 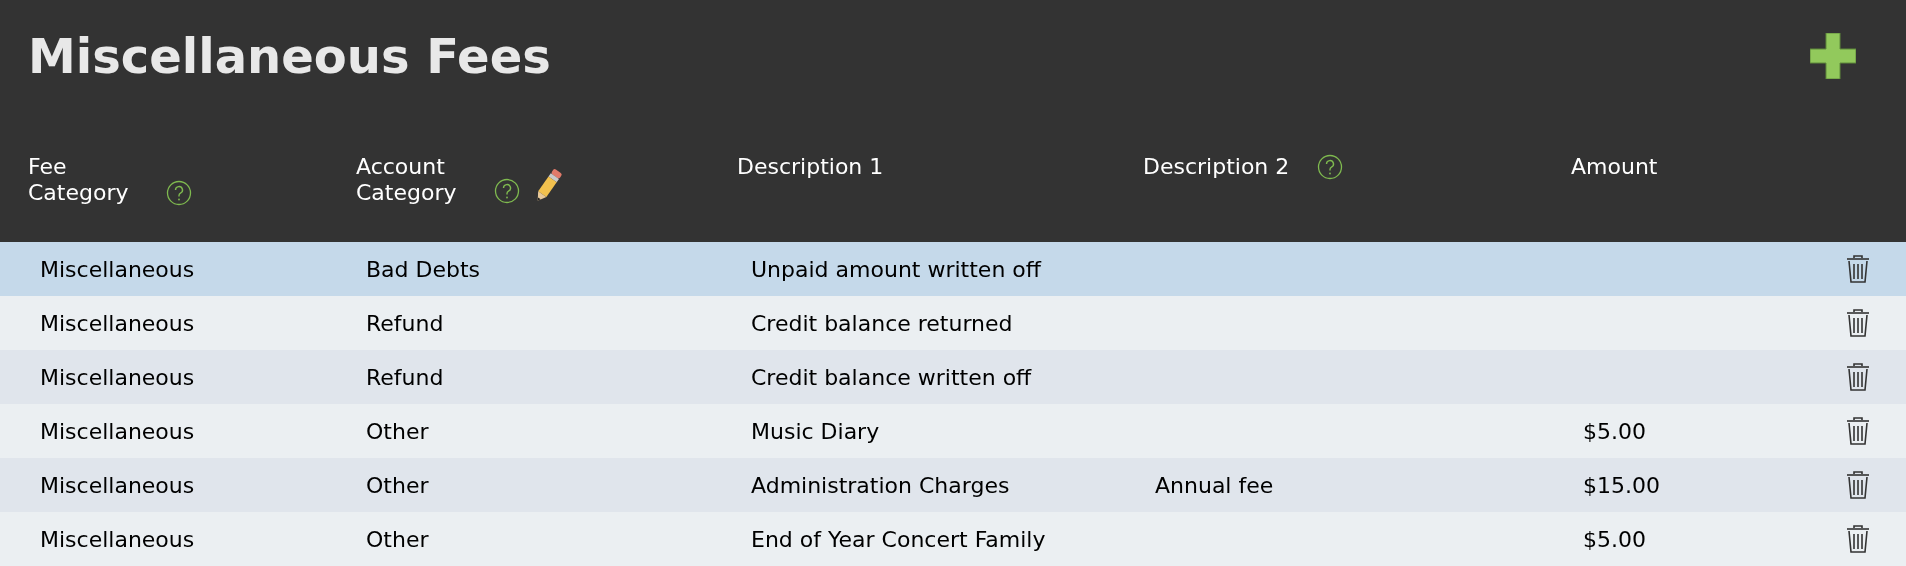 I want to click on table-cell-text: Credit balance written off, so click(x=892, y=377).